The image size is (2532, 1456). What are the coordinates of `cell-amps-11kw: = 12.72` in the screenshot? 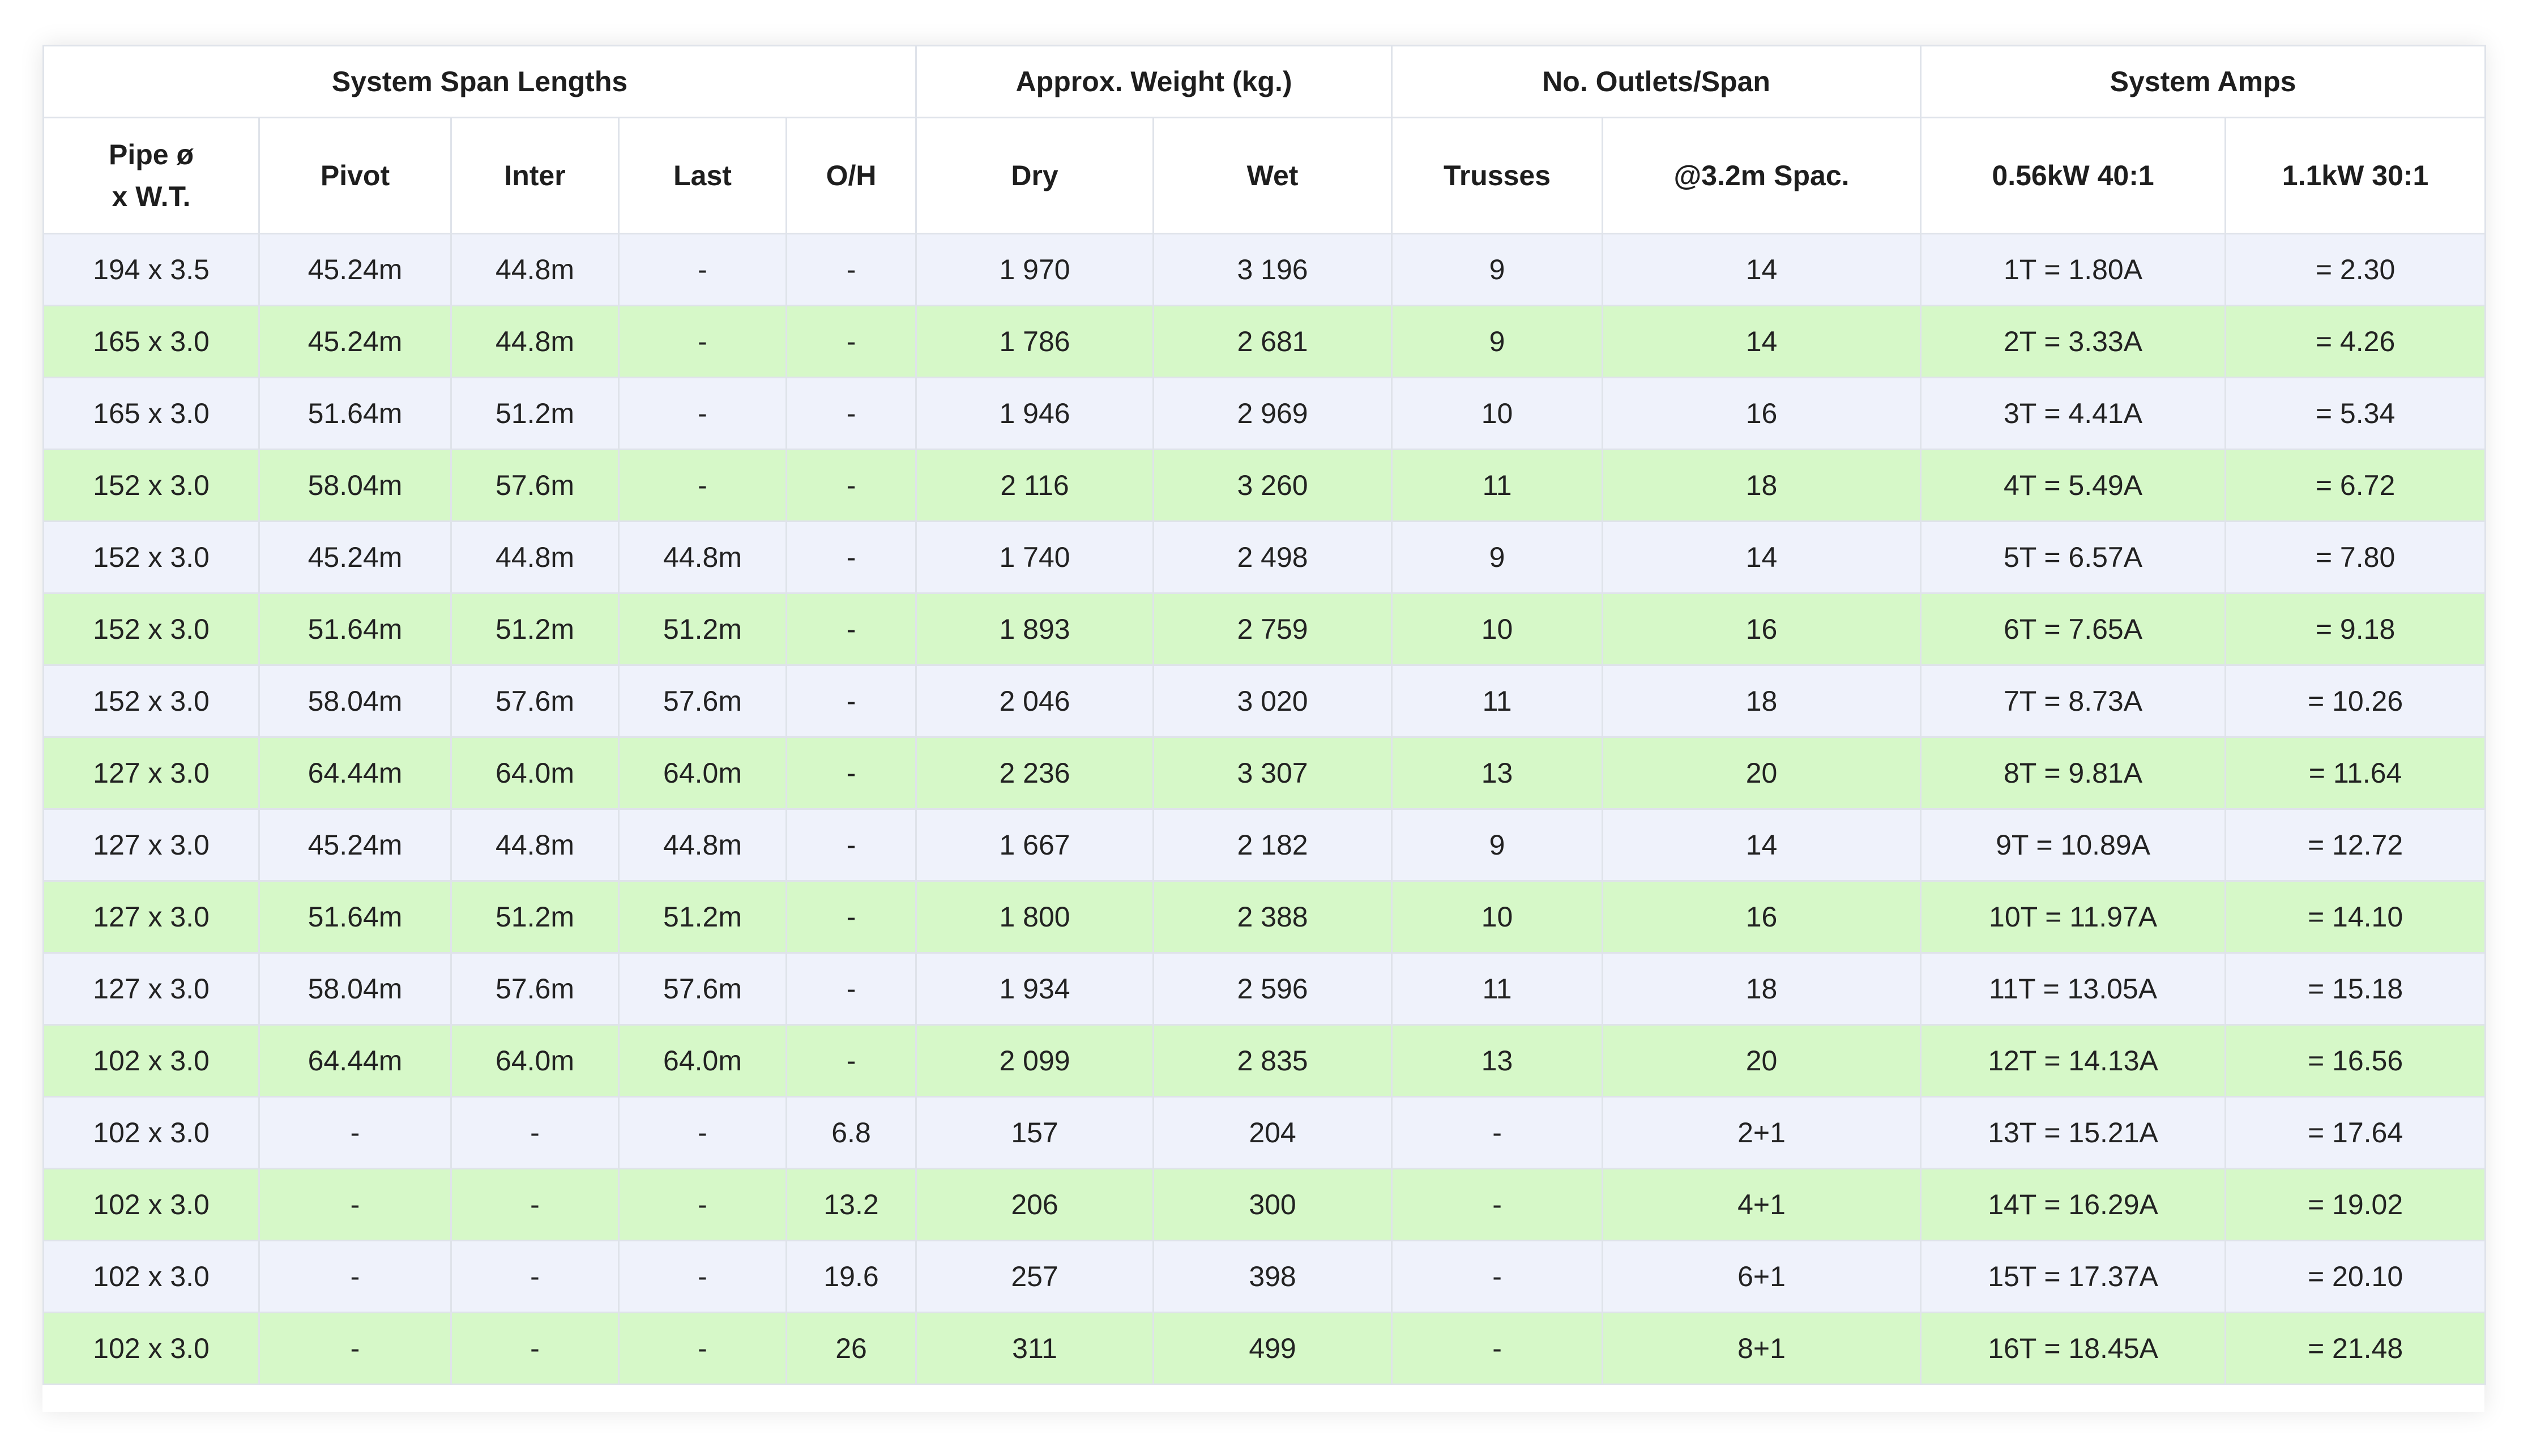 It's located at (2355, 845).